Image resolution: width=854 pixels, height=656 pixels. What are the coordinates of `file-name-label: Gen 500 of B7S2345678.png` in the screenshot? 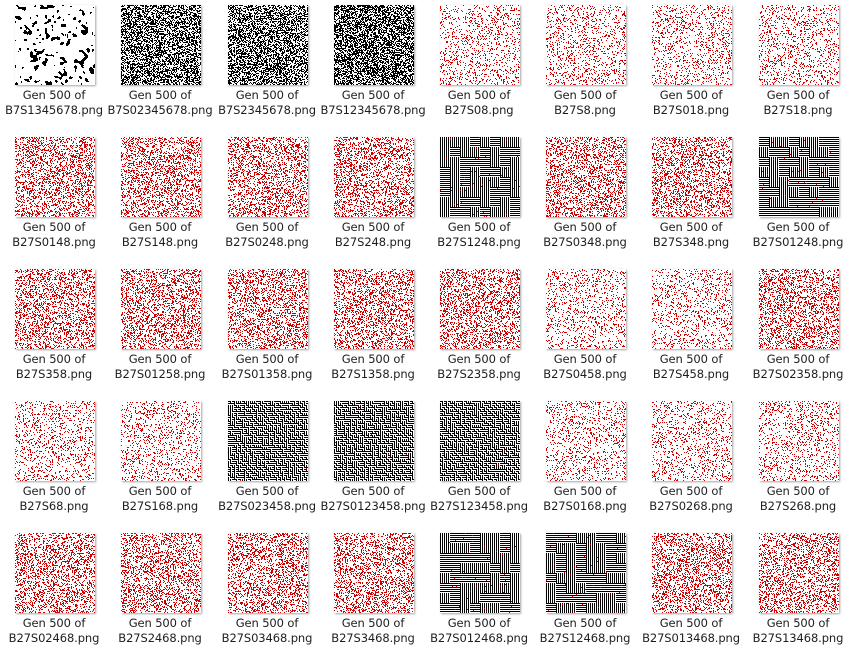 It's located at (267, 103).